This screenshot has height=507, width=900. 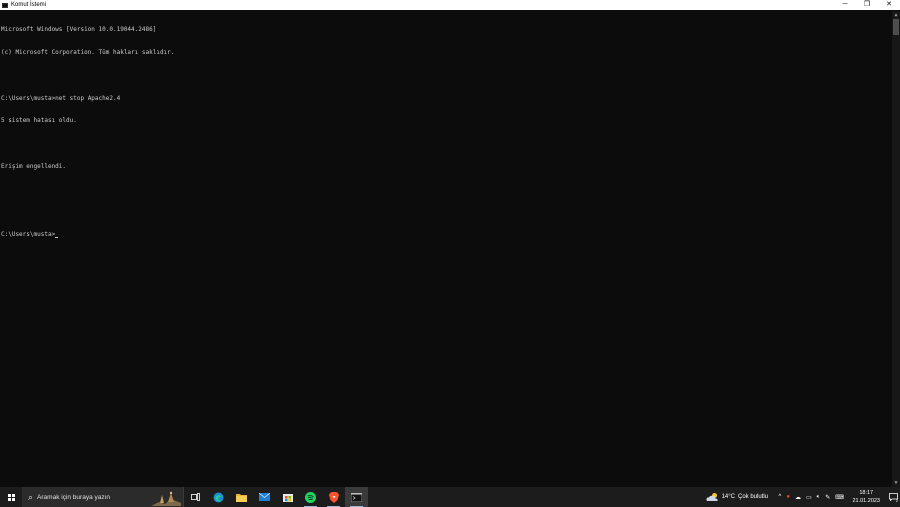 I want to click on chevron-up-icon: ^, so click(x=780, y=497).